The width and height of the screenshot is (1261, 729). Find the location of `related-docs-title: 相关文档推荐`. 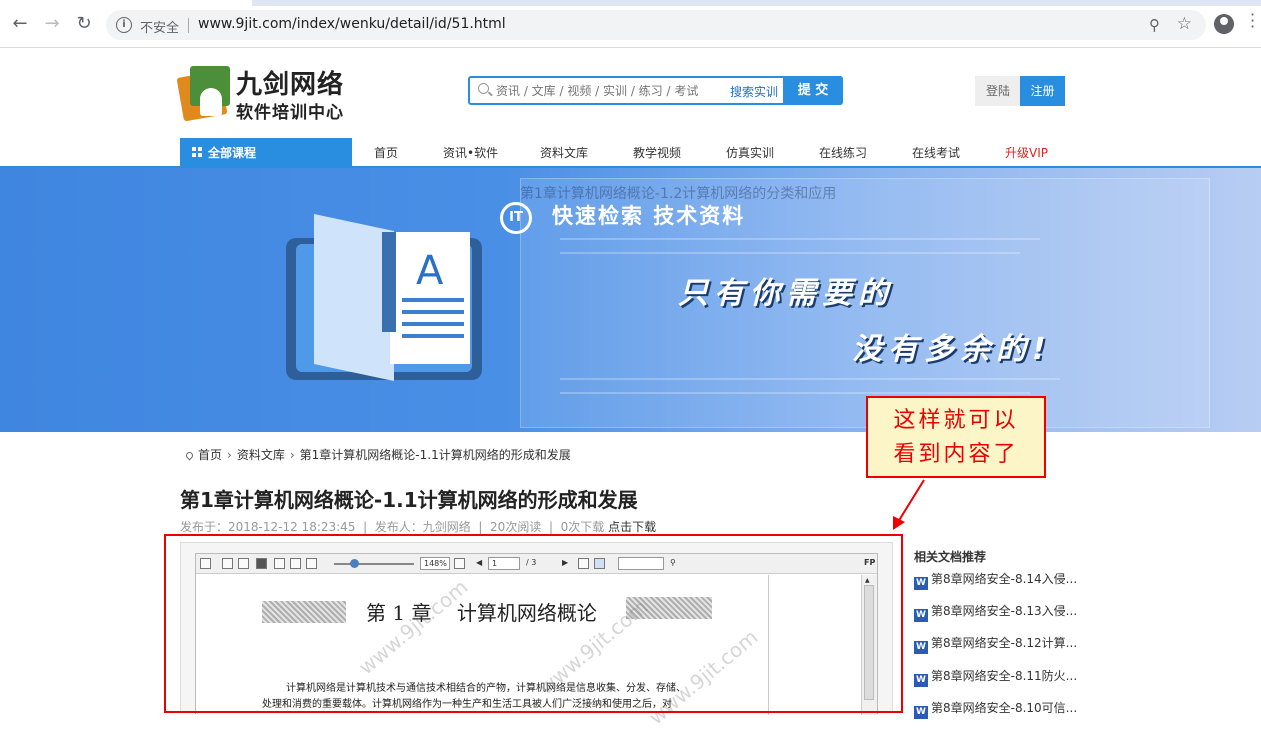

related-docs-title: 相关文档推荐 is located at coordinates (950, 557).